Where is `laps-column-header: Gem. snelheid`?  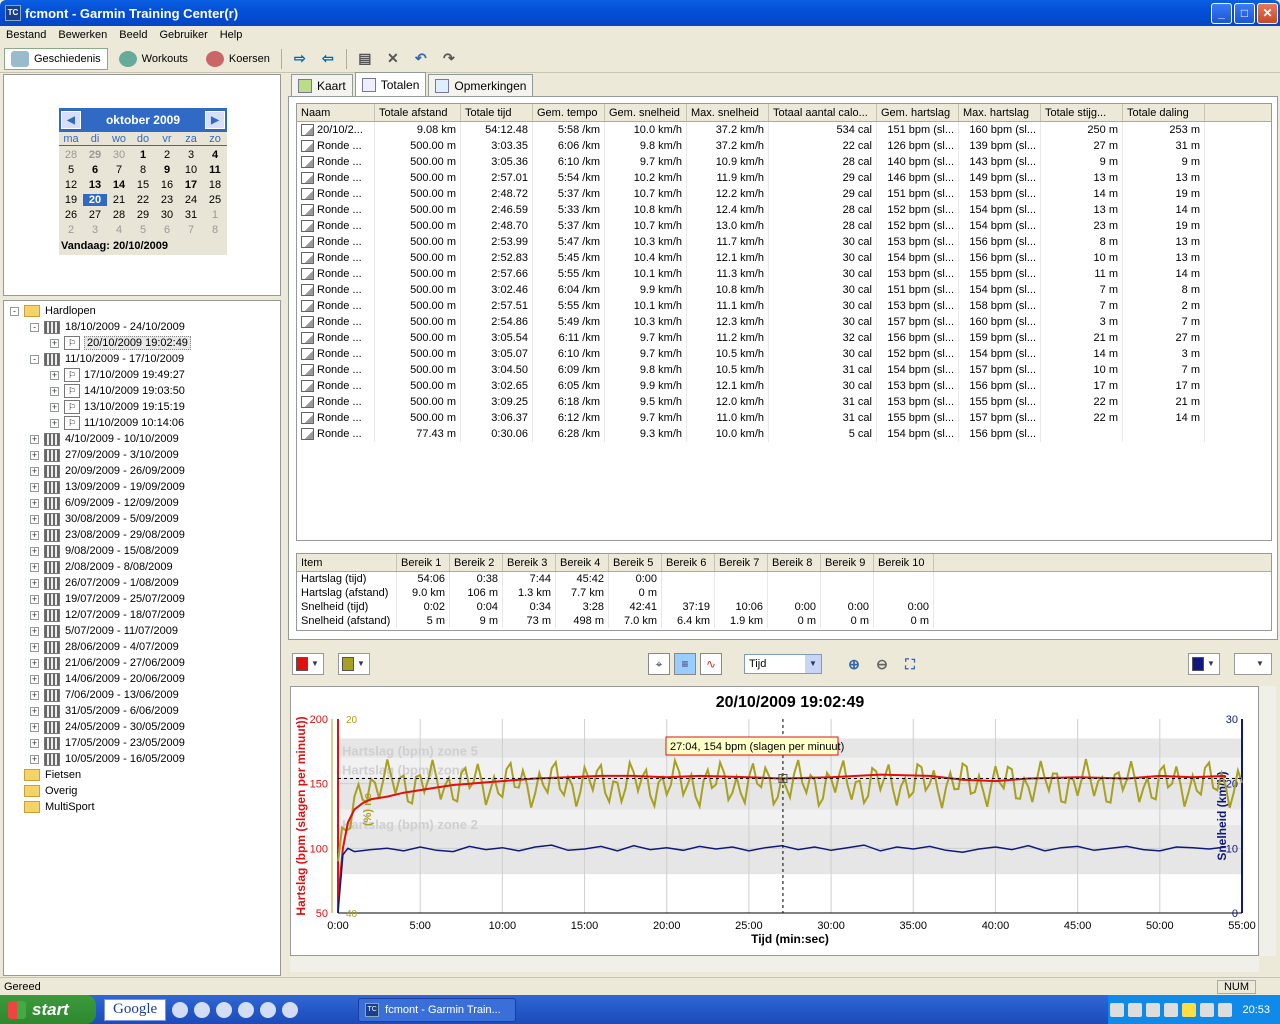 laps-column-header: Gem. snelheid is located at coordinates (646, 112).